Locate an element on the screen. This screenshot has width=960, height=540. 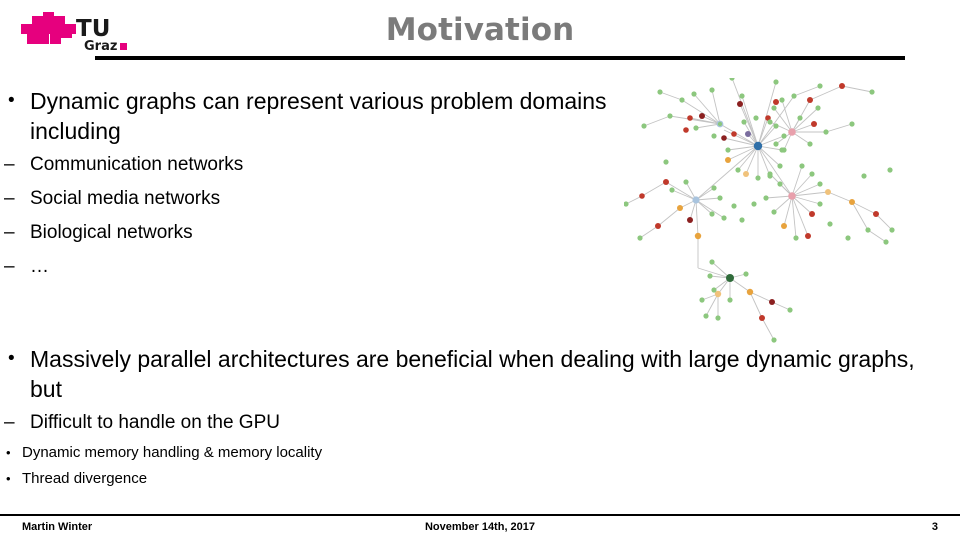
footer-page-number: 3 is located at coordinates (934, 527).